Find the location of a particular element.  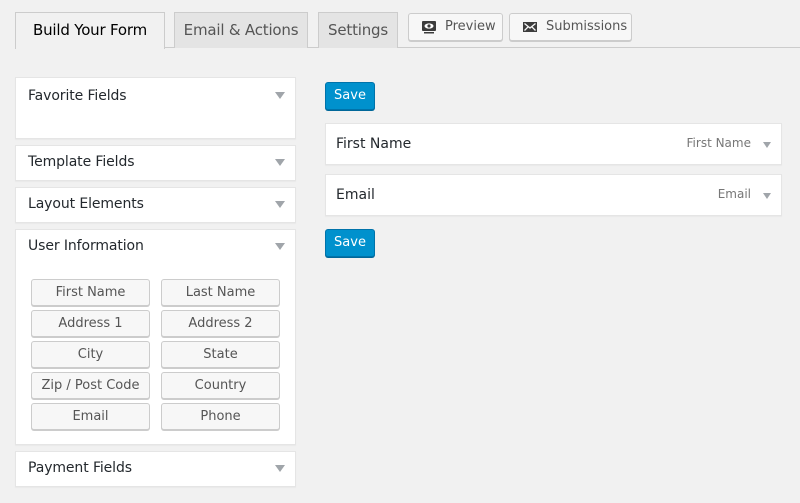

preview-icon is located at coordinates (429, 27).